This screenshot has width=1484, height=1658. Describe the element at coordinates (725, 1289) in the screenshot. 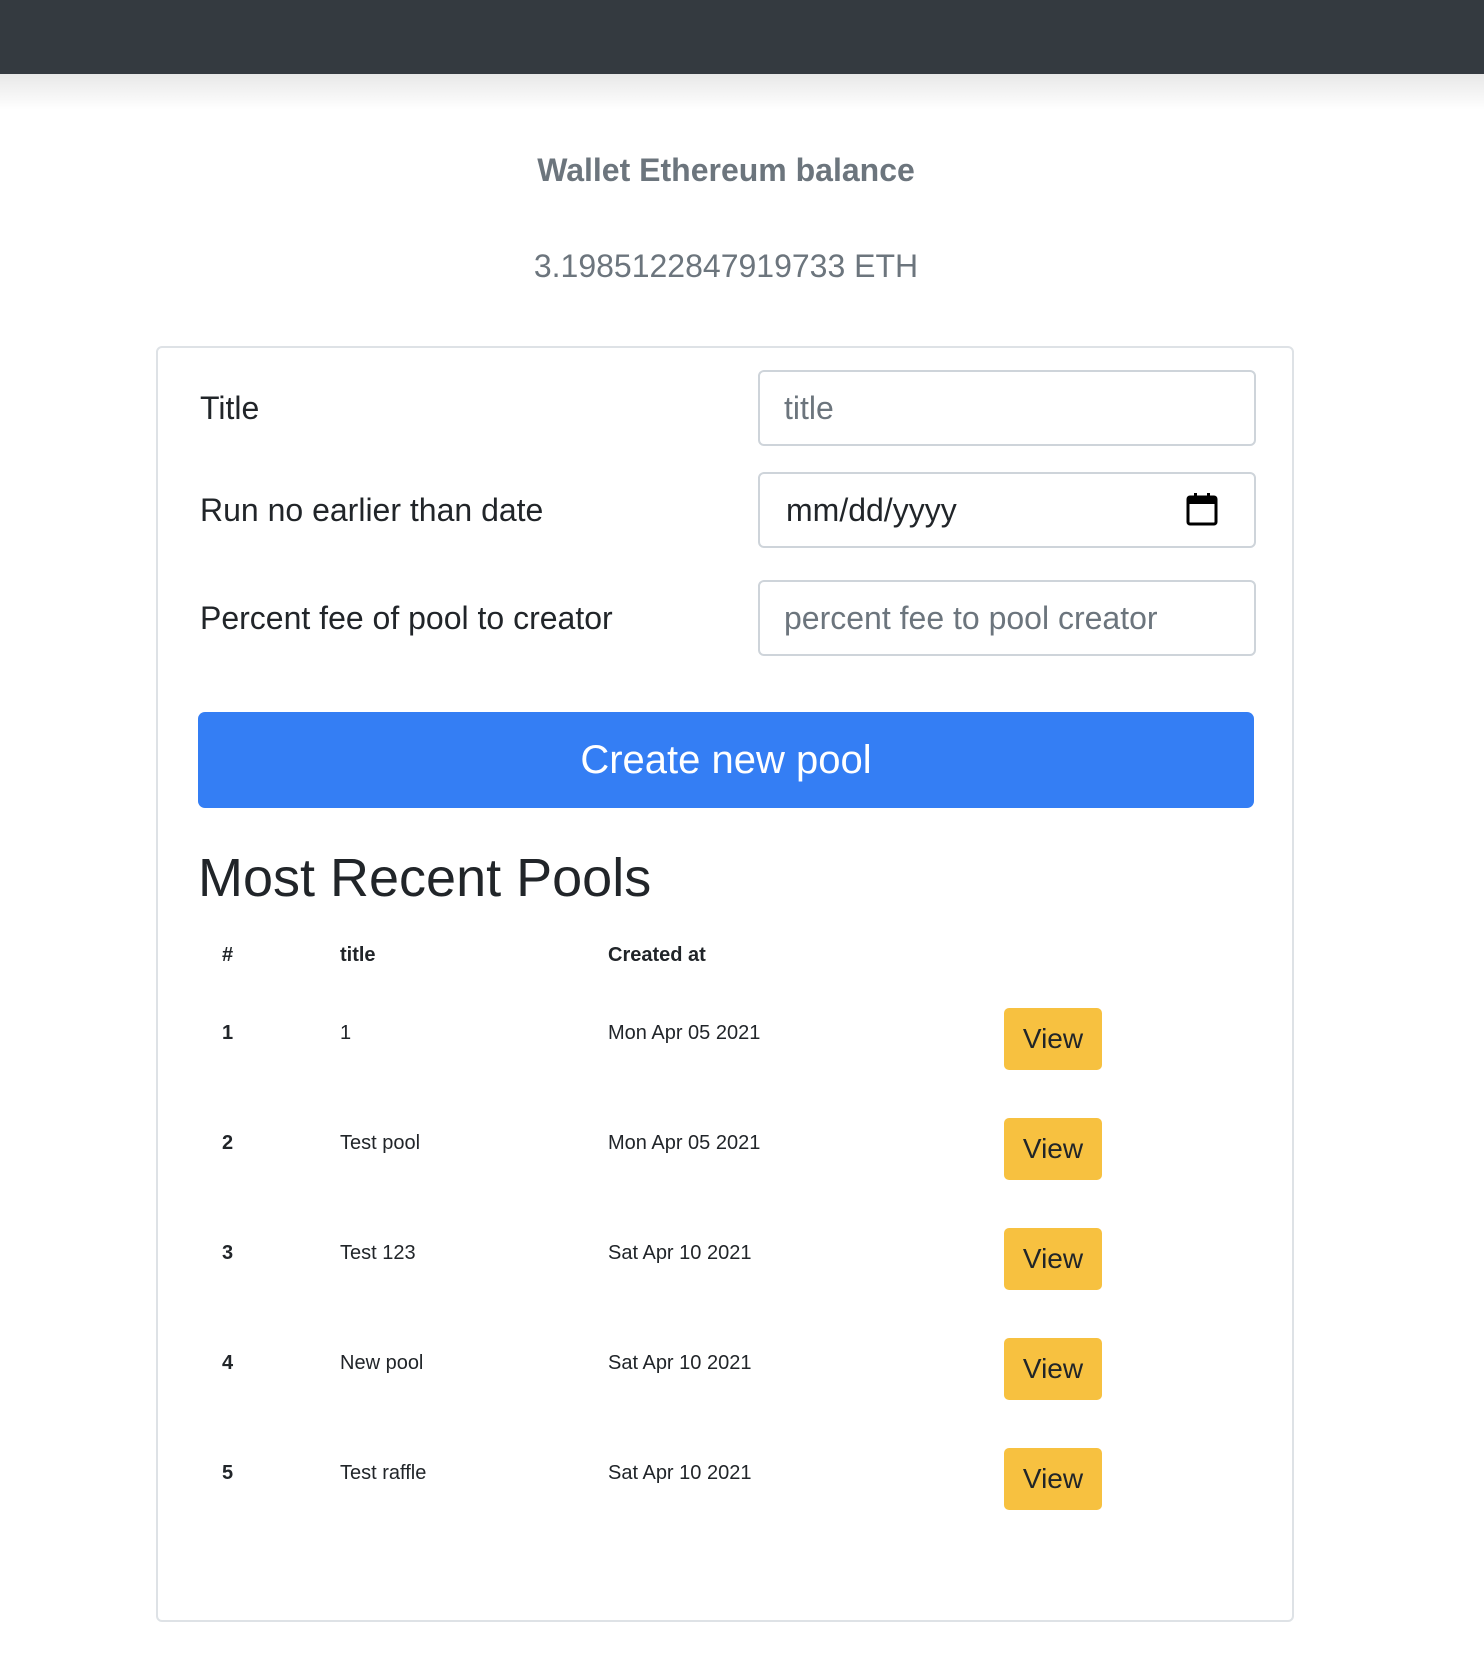

I see `table-row: 3 Test 123 Sat Apr 10 2021 View` at that location.